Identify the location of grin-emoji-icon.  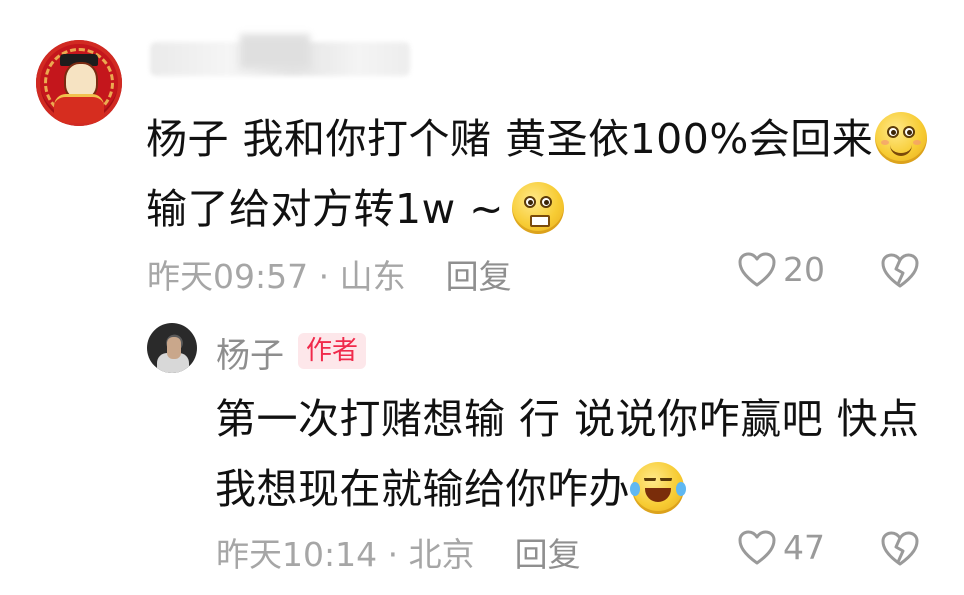
(538, 208).